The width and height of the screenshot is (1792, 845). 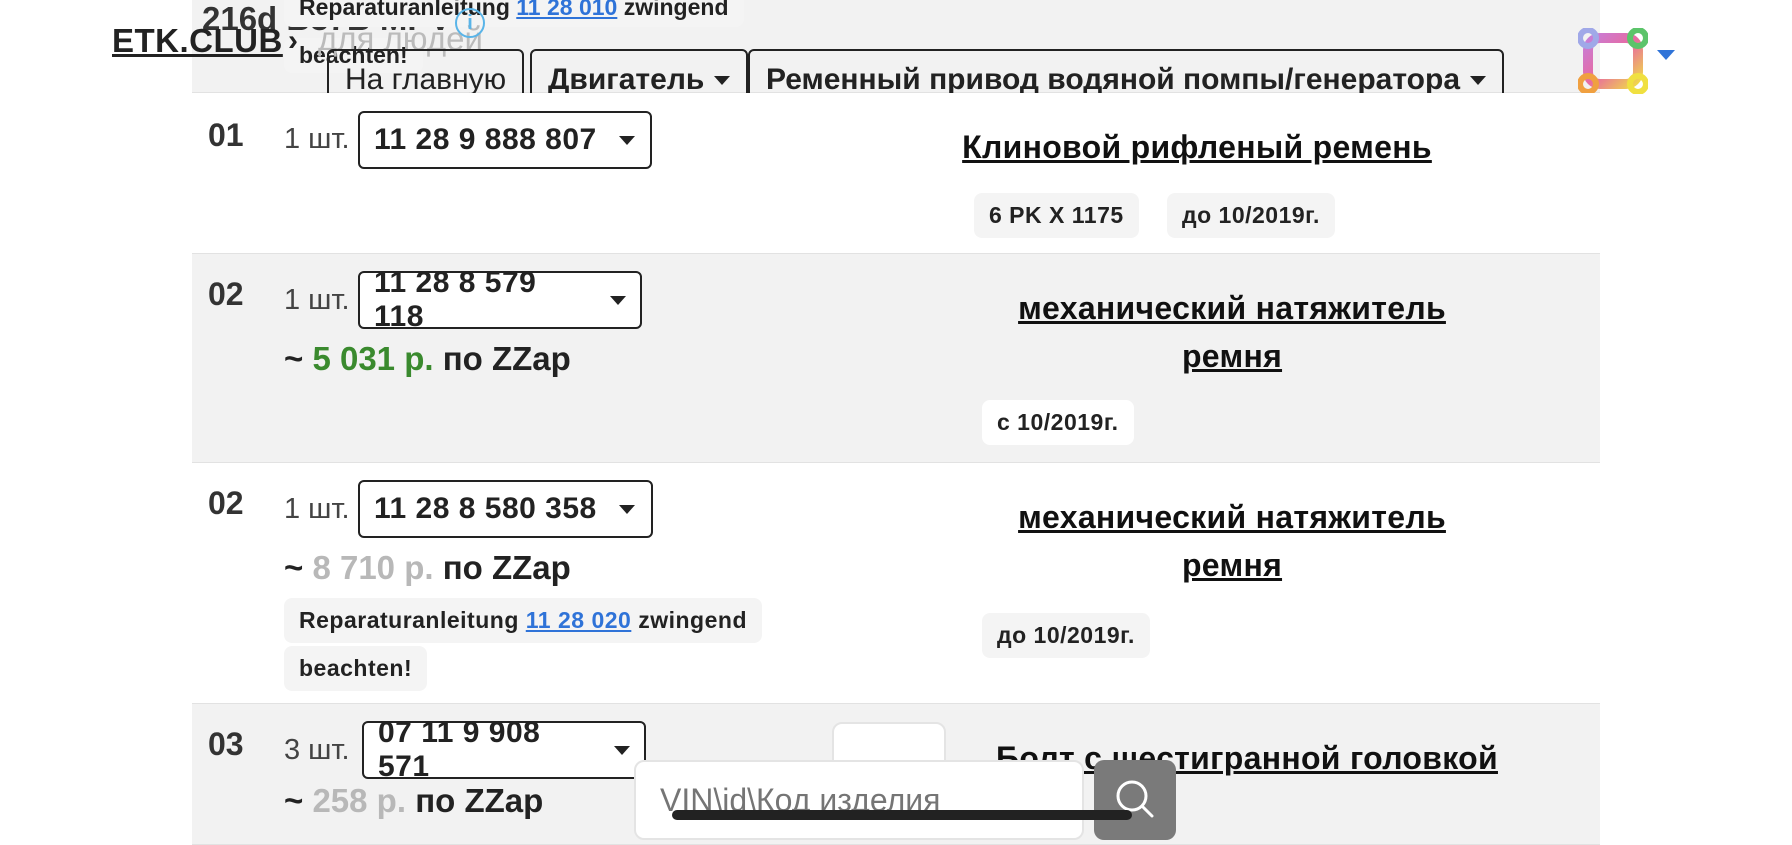 What do you see at coordinates (500, 299) in the screenshot?
I see `part-number-dropdown: 11 28 8 579 118` at bounding box center [500, 299].